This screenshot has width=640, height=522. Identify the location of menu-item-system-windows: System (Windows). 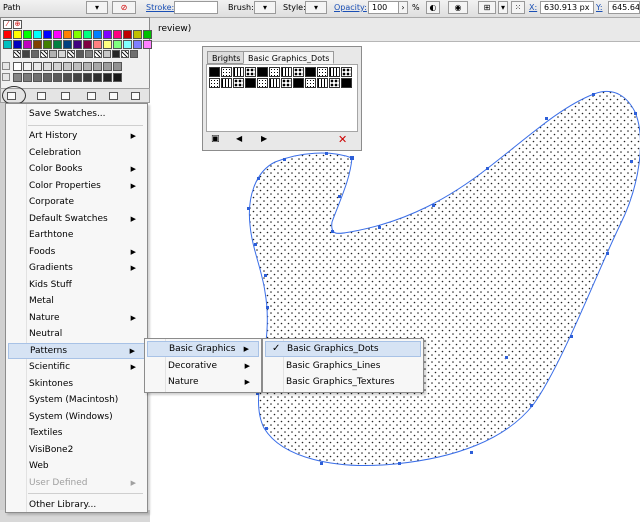
(76, 417).